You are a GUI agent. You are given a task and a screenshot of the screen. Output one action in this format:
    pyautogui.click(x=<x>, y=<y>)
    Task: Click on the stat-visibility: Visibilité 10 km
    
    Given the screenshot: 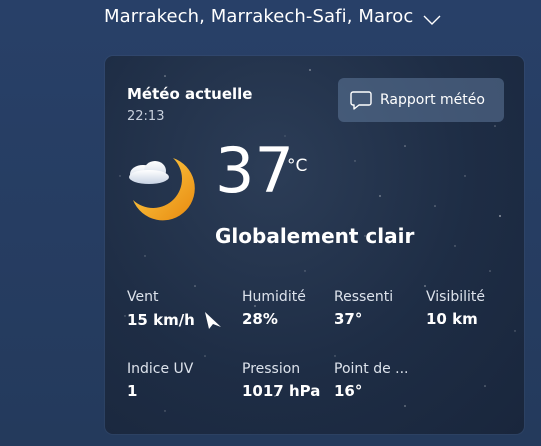 What is the action you would take?
    pyautogui.click(x=455, y=308)
    